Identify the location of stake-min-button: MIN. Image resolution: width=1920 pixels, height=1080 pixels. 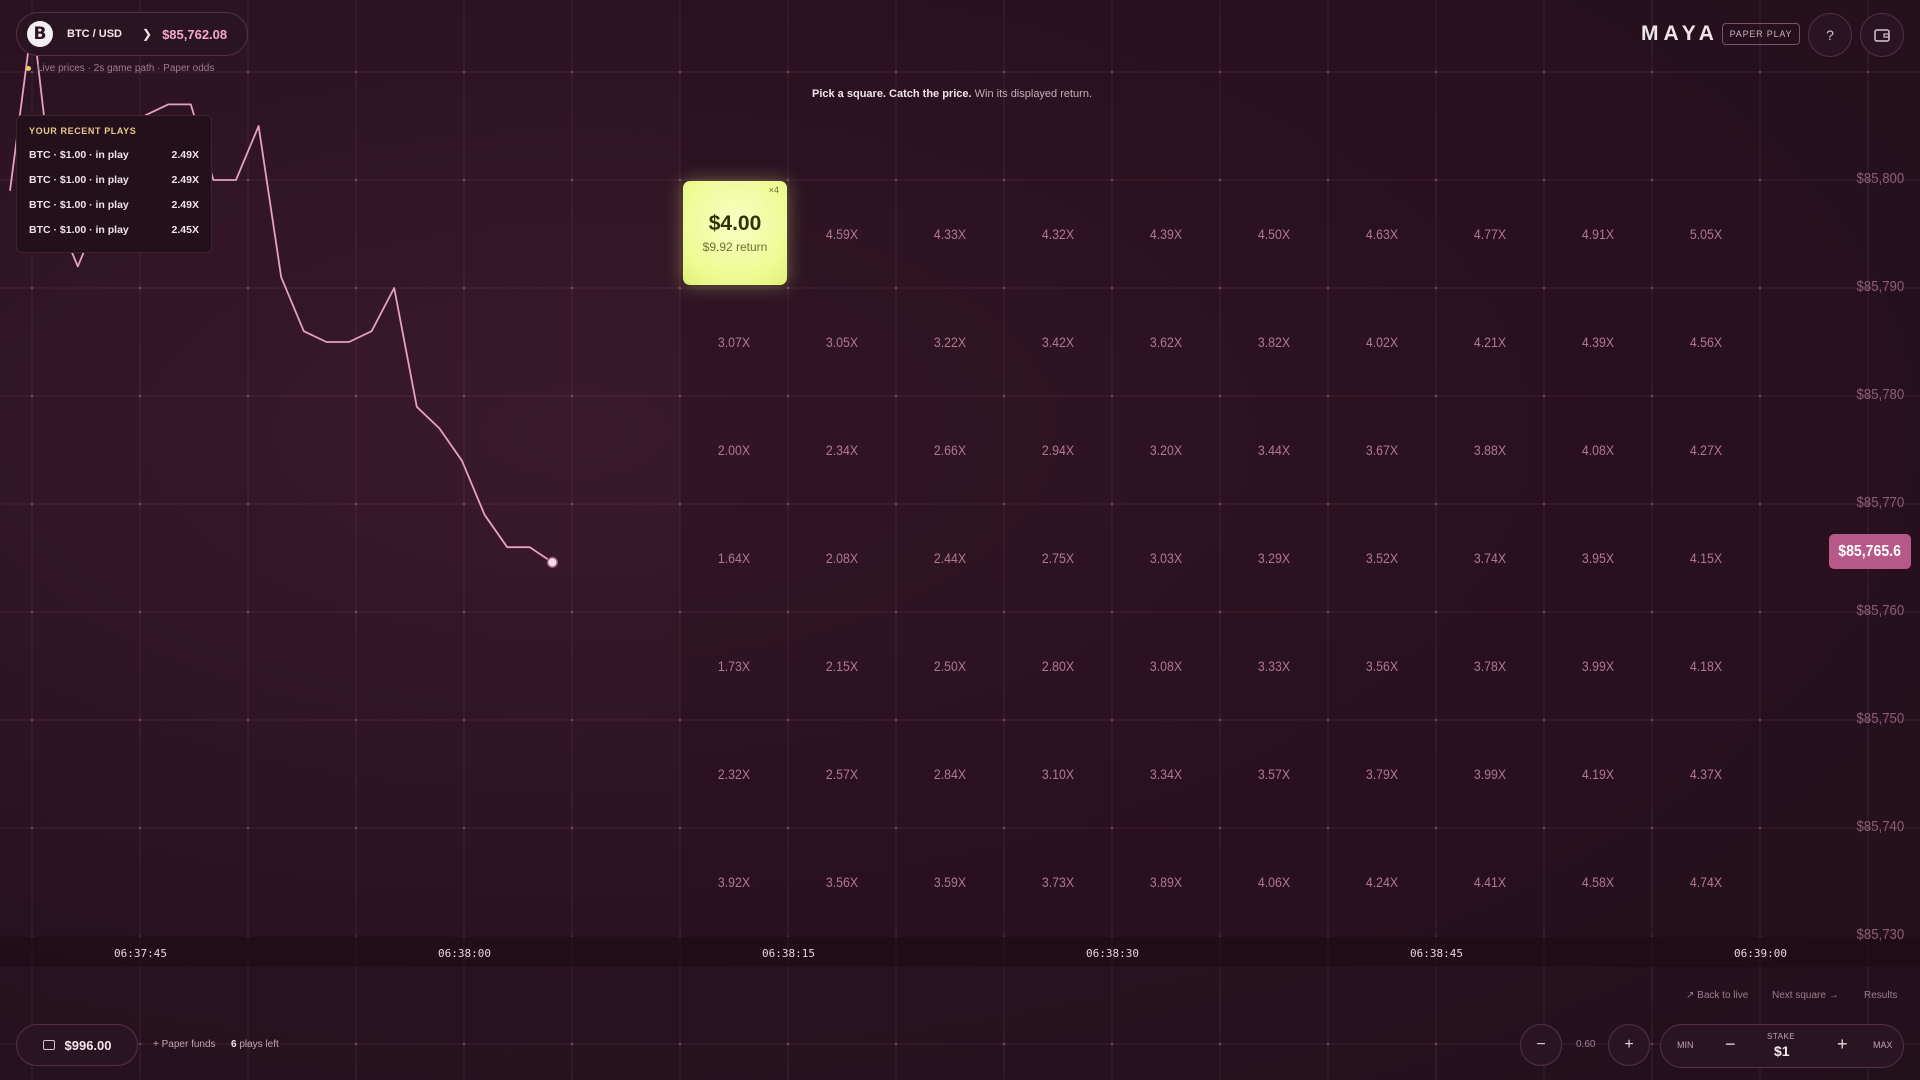
(1685, 1045).